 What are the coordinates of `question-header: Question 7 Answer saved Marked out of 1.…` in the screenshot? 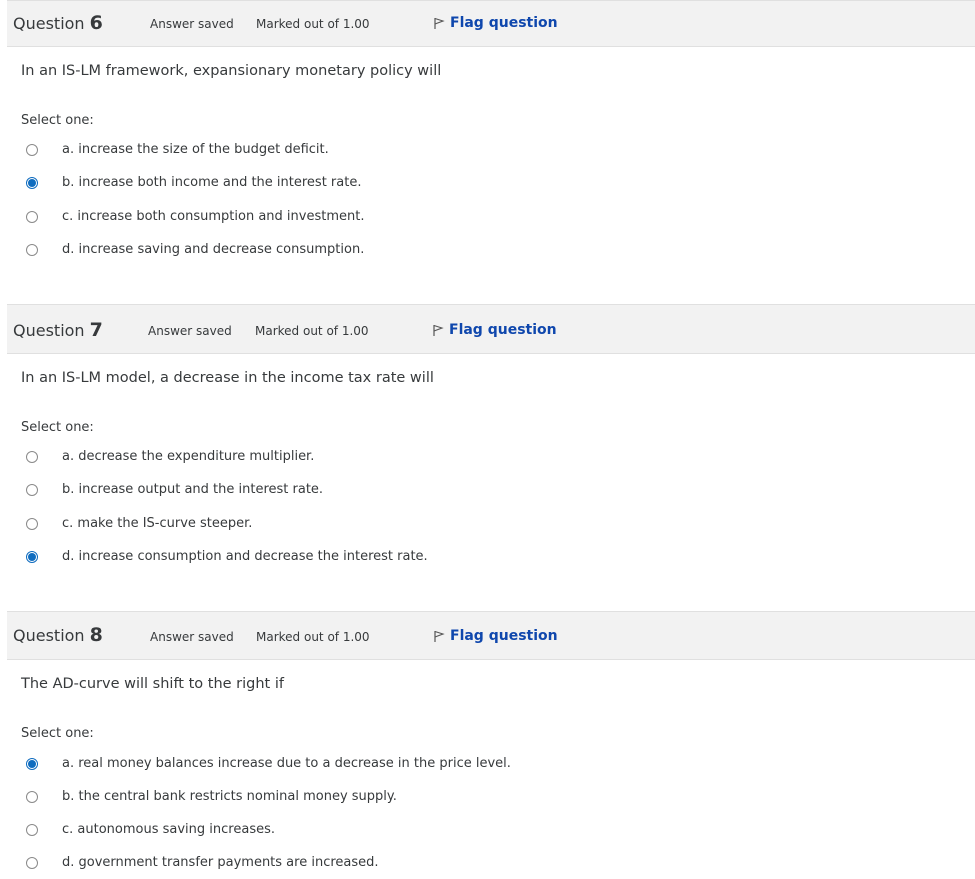 It's located at (491, 329).